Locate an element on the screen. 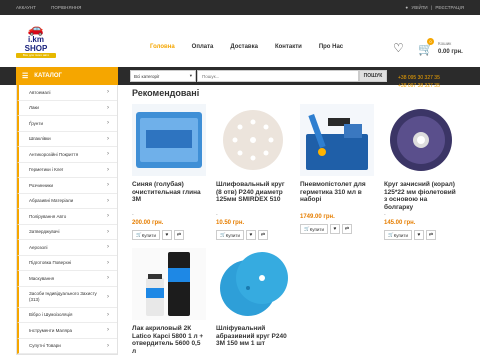 The height and width of the screenshot is (360, 480). sidebar-item-label: Антикорозійні Покриття is located at coordinates (54, 154).